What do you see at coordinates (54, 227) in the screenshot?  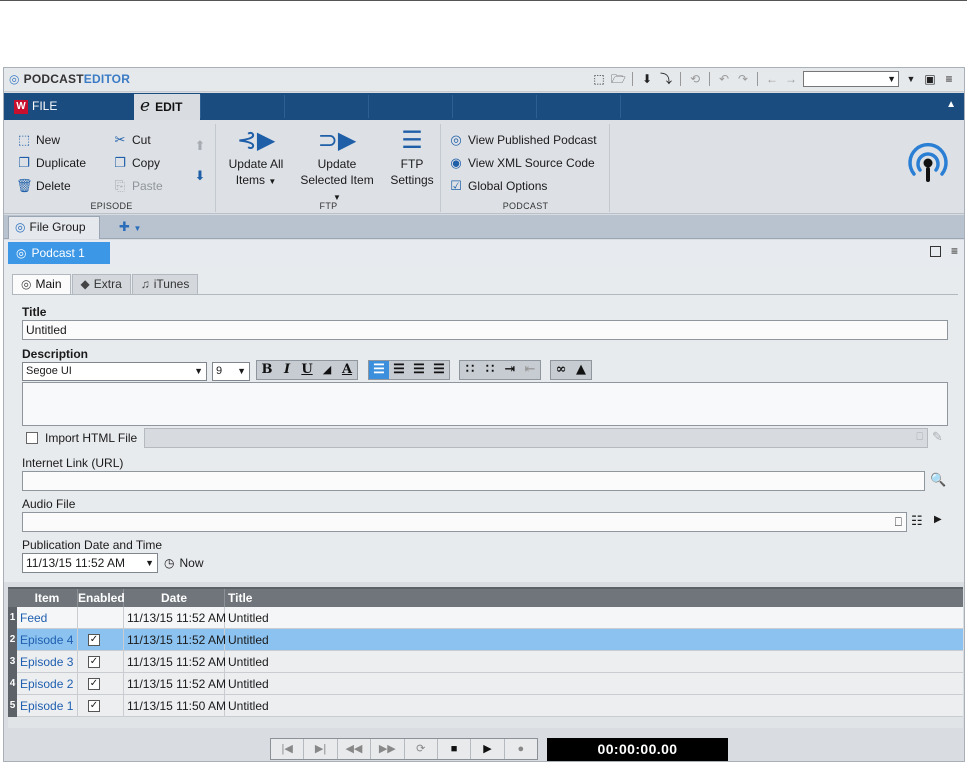 I see `file-group-tab: ◎ File Group` at bounding box center [54, 227].